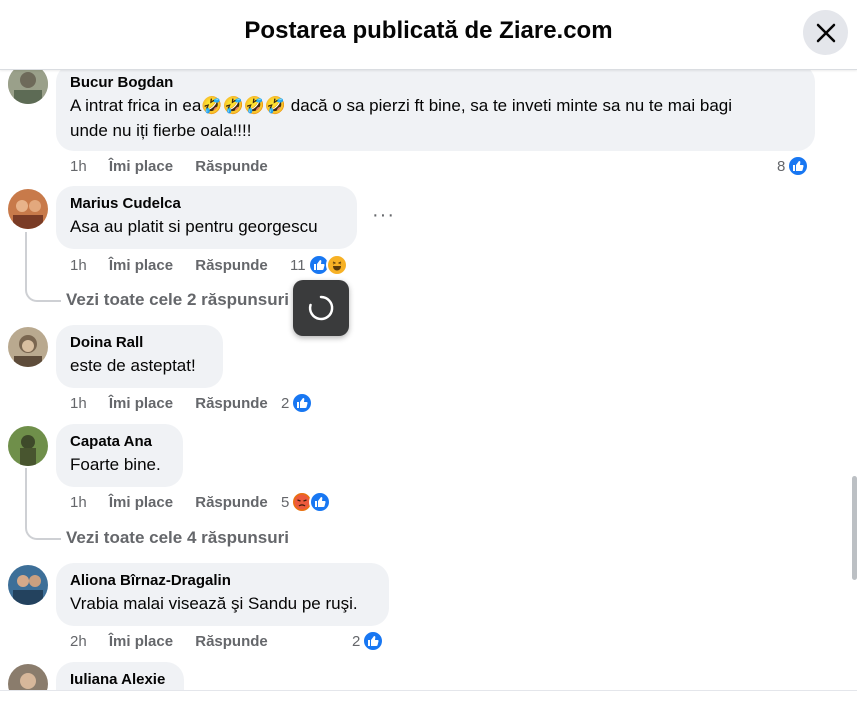 This screenshot has width=857, height=701. What do you see at coordinates (78, 641) in the screenshot?
I see `comment-time: 2h` at bounding box center [78, 641].